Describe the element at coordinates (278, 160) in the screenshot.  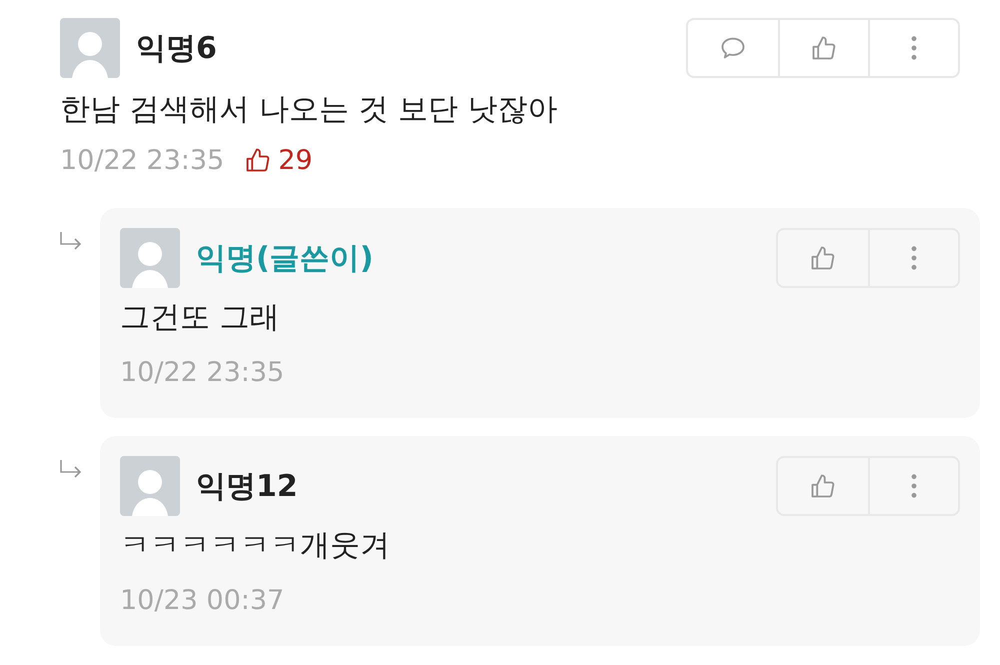
I see `like-count: 29` at that location.